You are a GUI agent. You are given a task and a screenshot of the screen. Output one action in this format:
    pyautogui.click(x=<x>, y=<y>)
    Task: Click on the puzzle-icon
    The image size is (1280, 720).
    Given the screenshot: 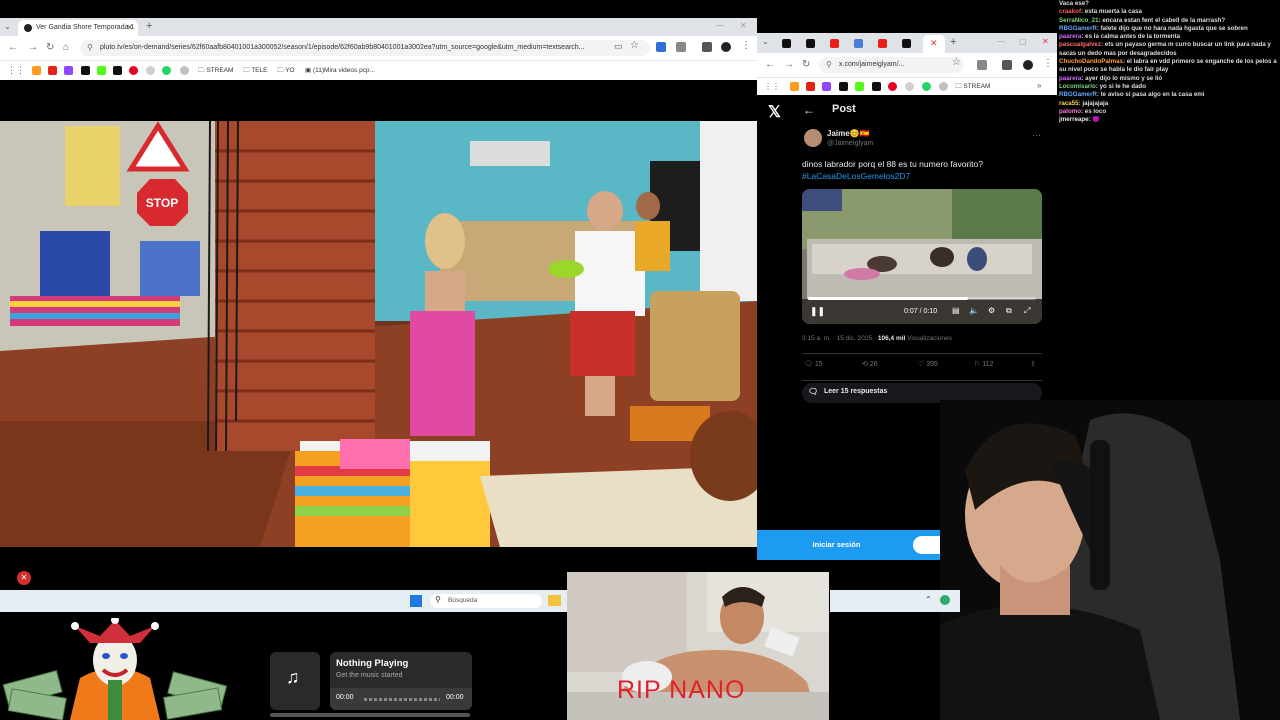 What is the action you would take?
    pyautogui.click(x=681, y=47)
    